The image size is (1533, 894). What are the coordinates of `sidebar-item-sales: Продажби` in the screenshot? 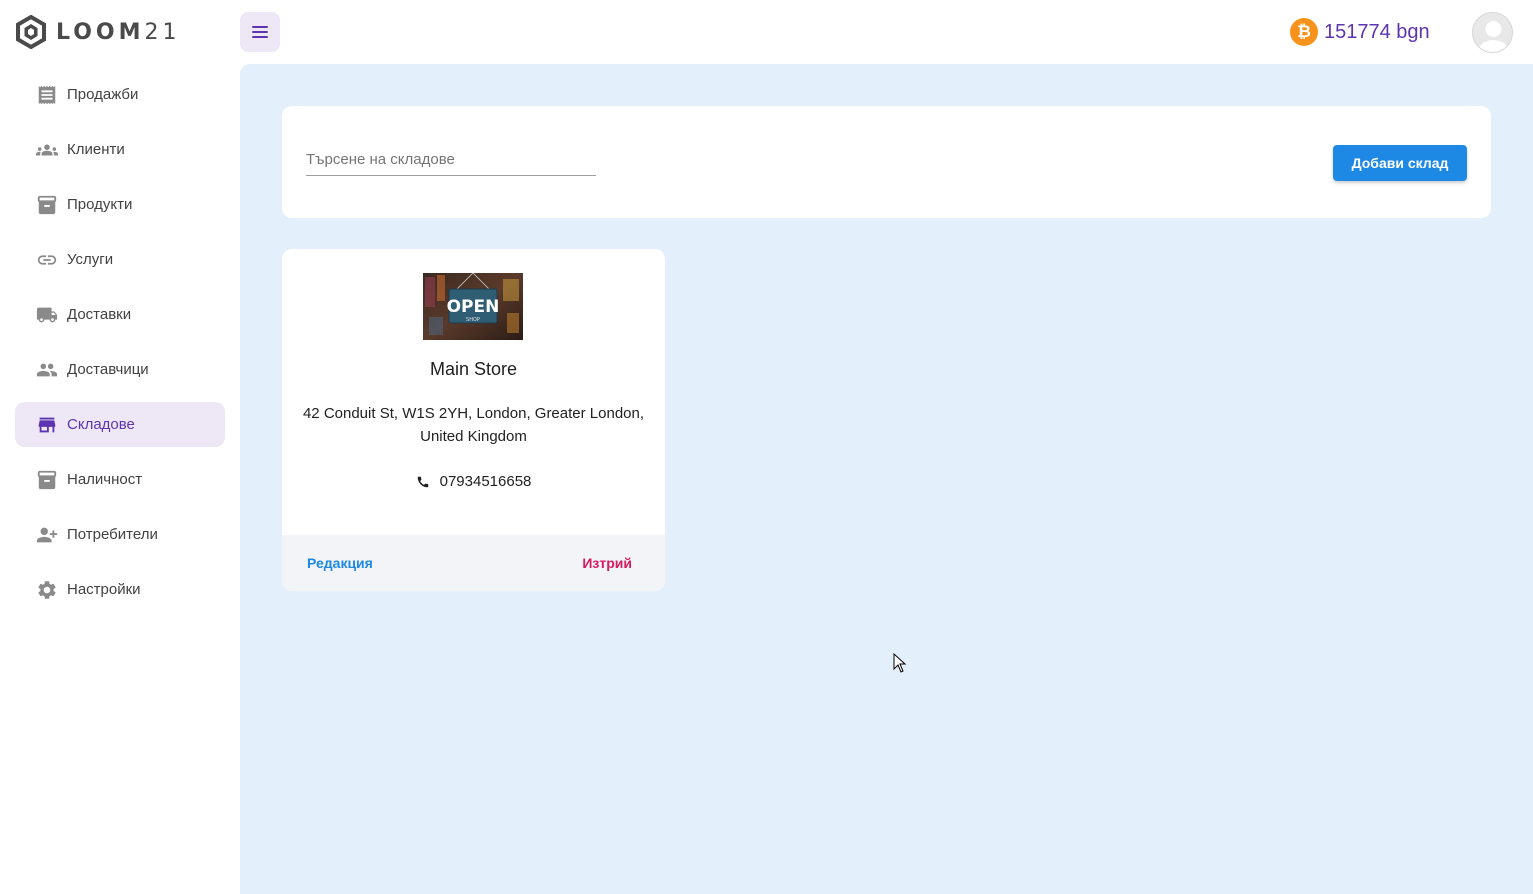 It's located at (120, 94).